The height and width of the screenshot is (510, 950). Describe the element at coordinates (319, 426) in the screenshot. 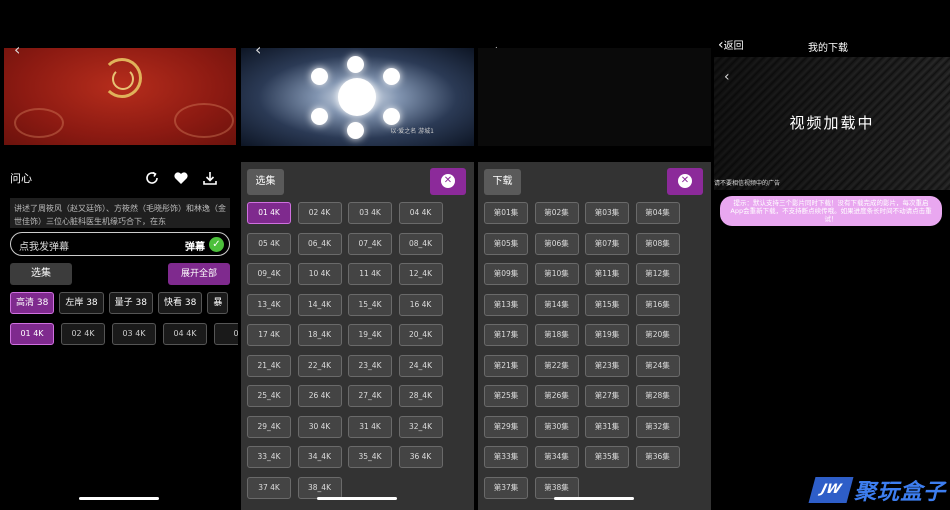

I see `episode-cell: 30 4K` at that location.